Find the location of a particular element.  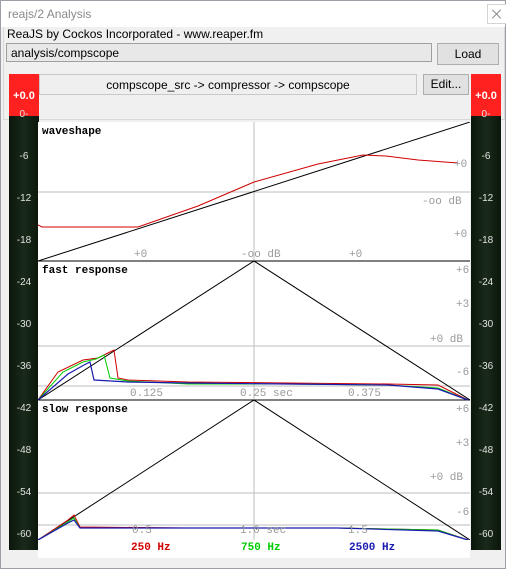

slow-label-2: +0 dB is located at coordinates (446, 478).